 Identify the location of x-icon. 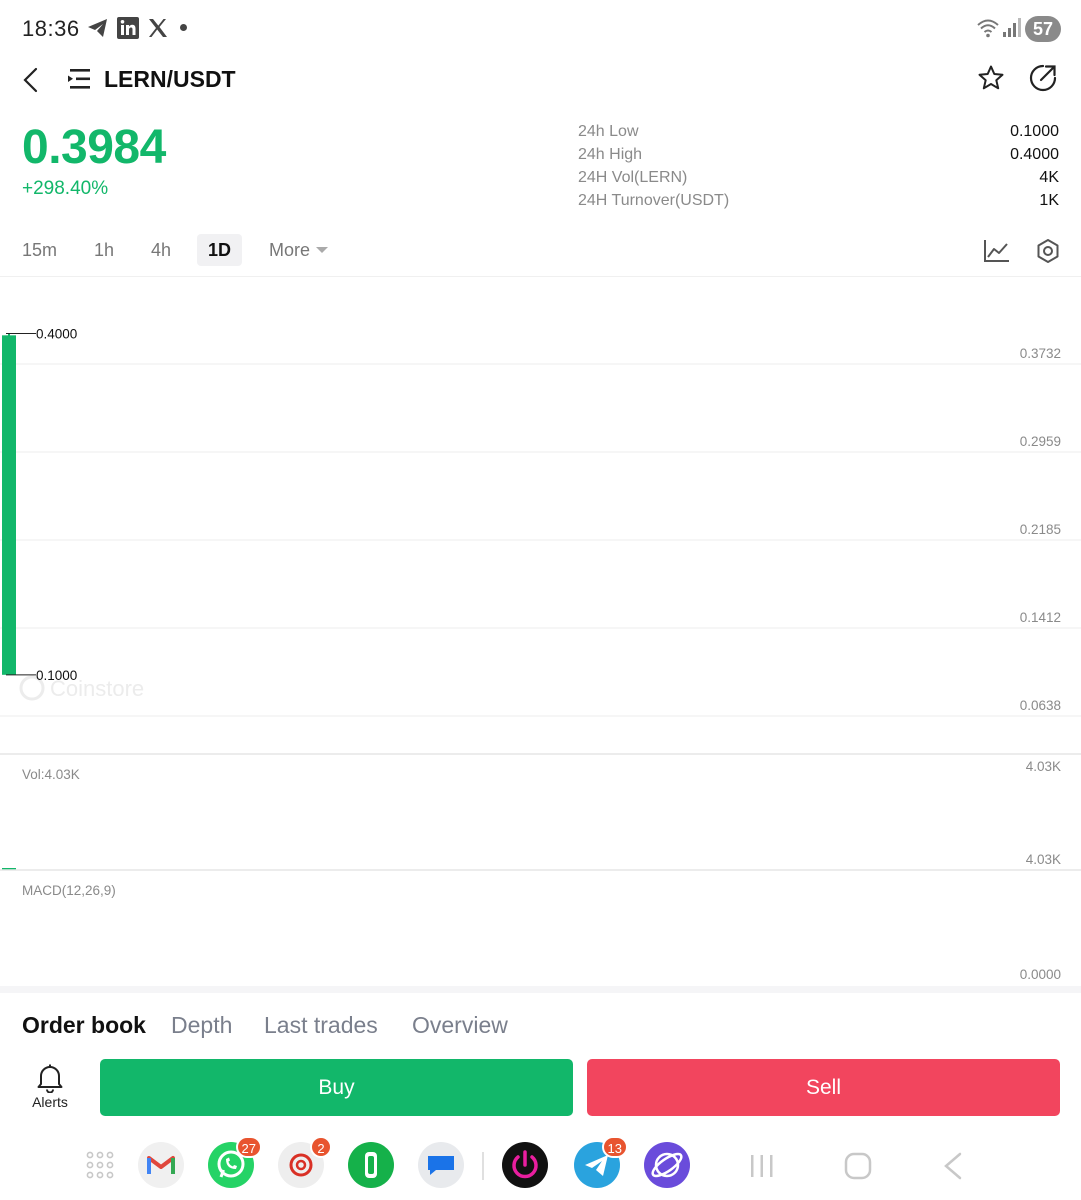
(158, 28).